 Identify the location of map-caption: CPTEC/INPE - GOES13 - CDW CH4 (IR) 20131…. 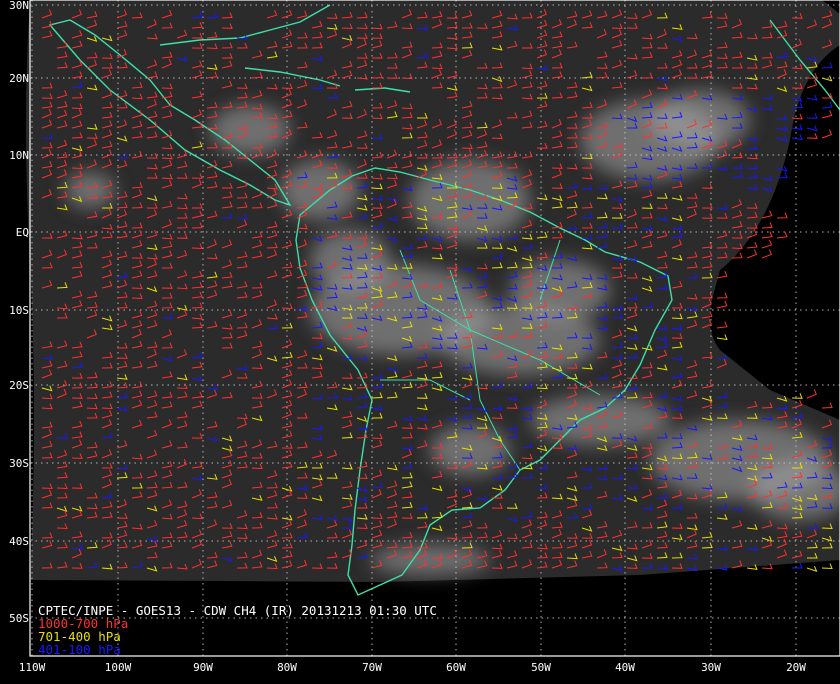
(237, 630).